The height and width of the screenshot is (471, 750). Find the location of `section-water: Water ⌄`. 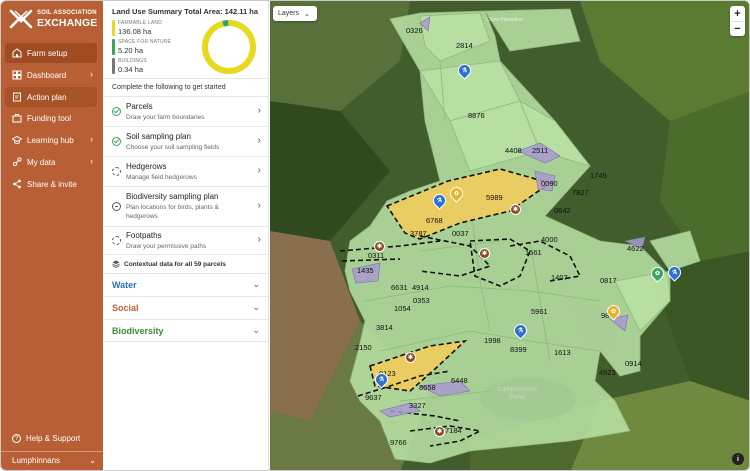

section-water: Water ⌄ is located at coordinates (186, 284).